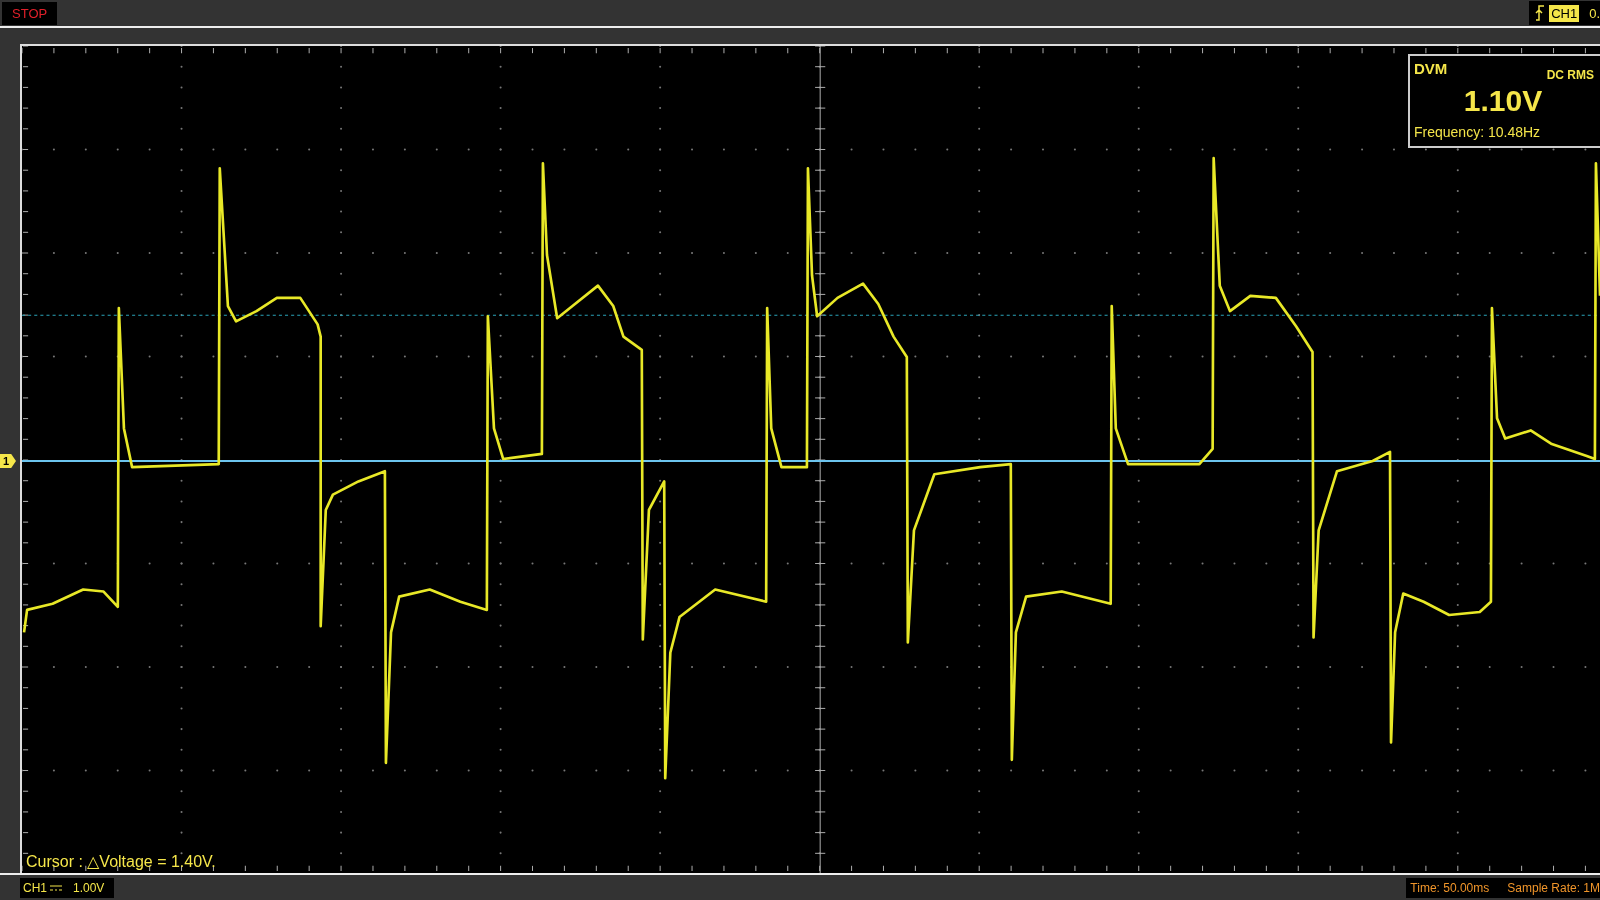 The height and width of the screenshot is (900, 1600). Describe the element at coordinates (56, 887) in the screenshot. I see `dc-coupling-icon` at that location.